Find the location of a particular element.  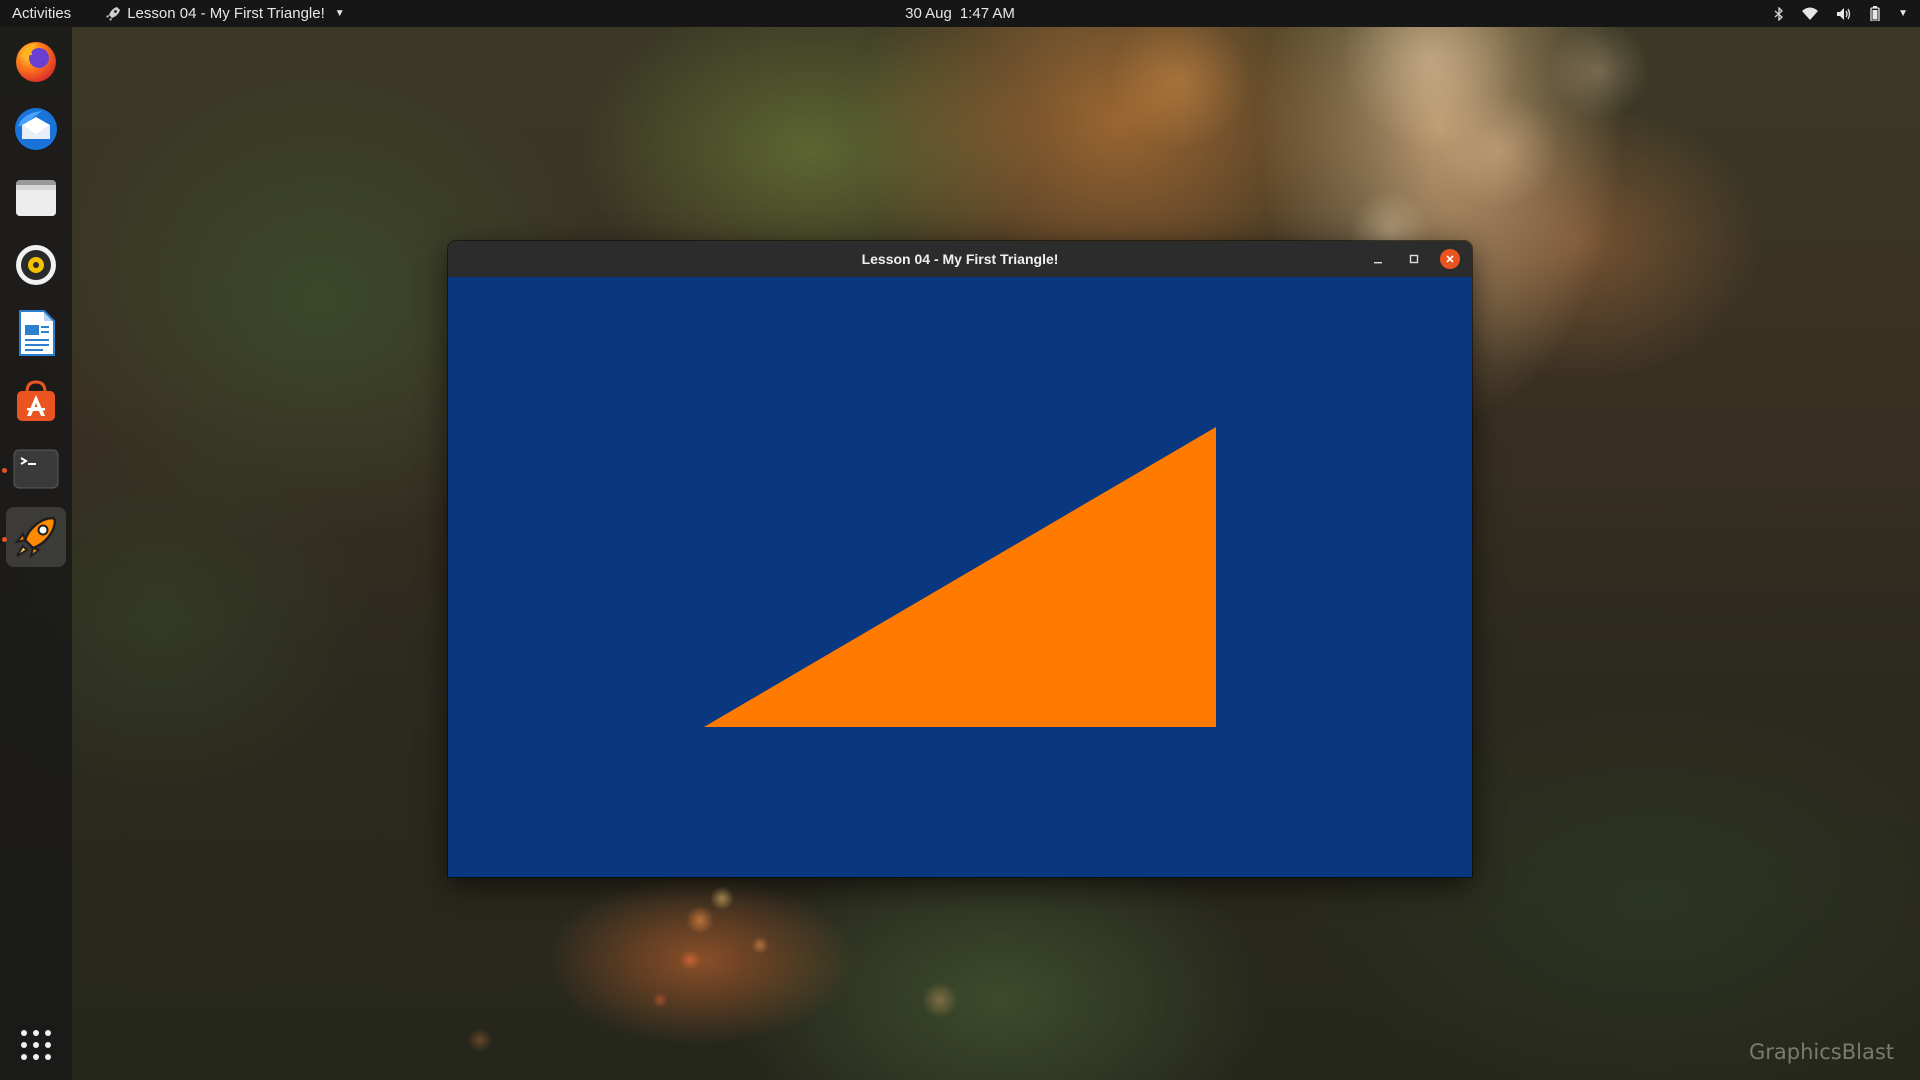

system-tray: ▼ is located at coordinates (1841, 13).